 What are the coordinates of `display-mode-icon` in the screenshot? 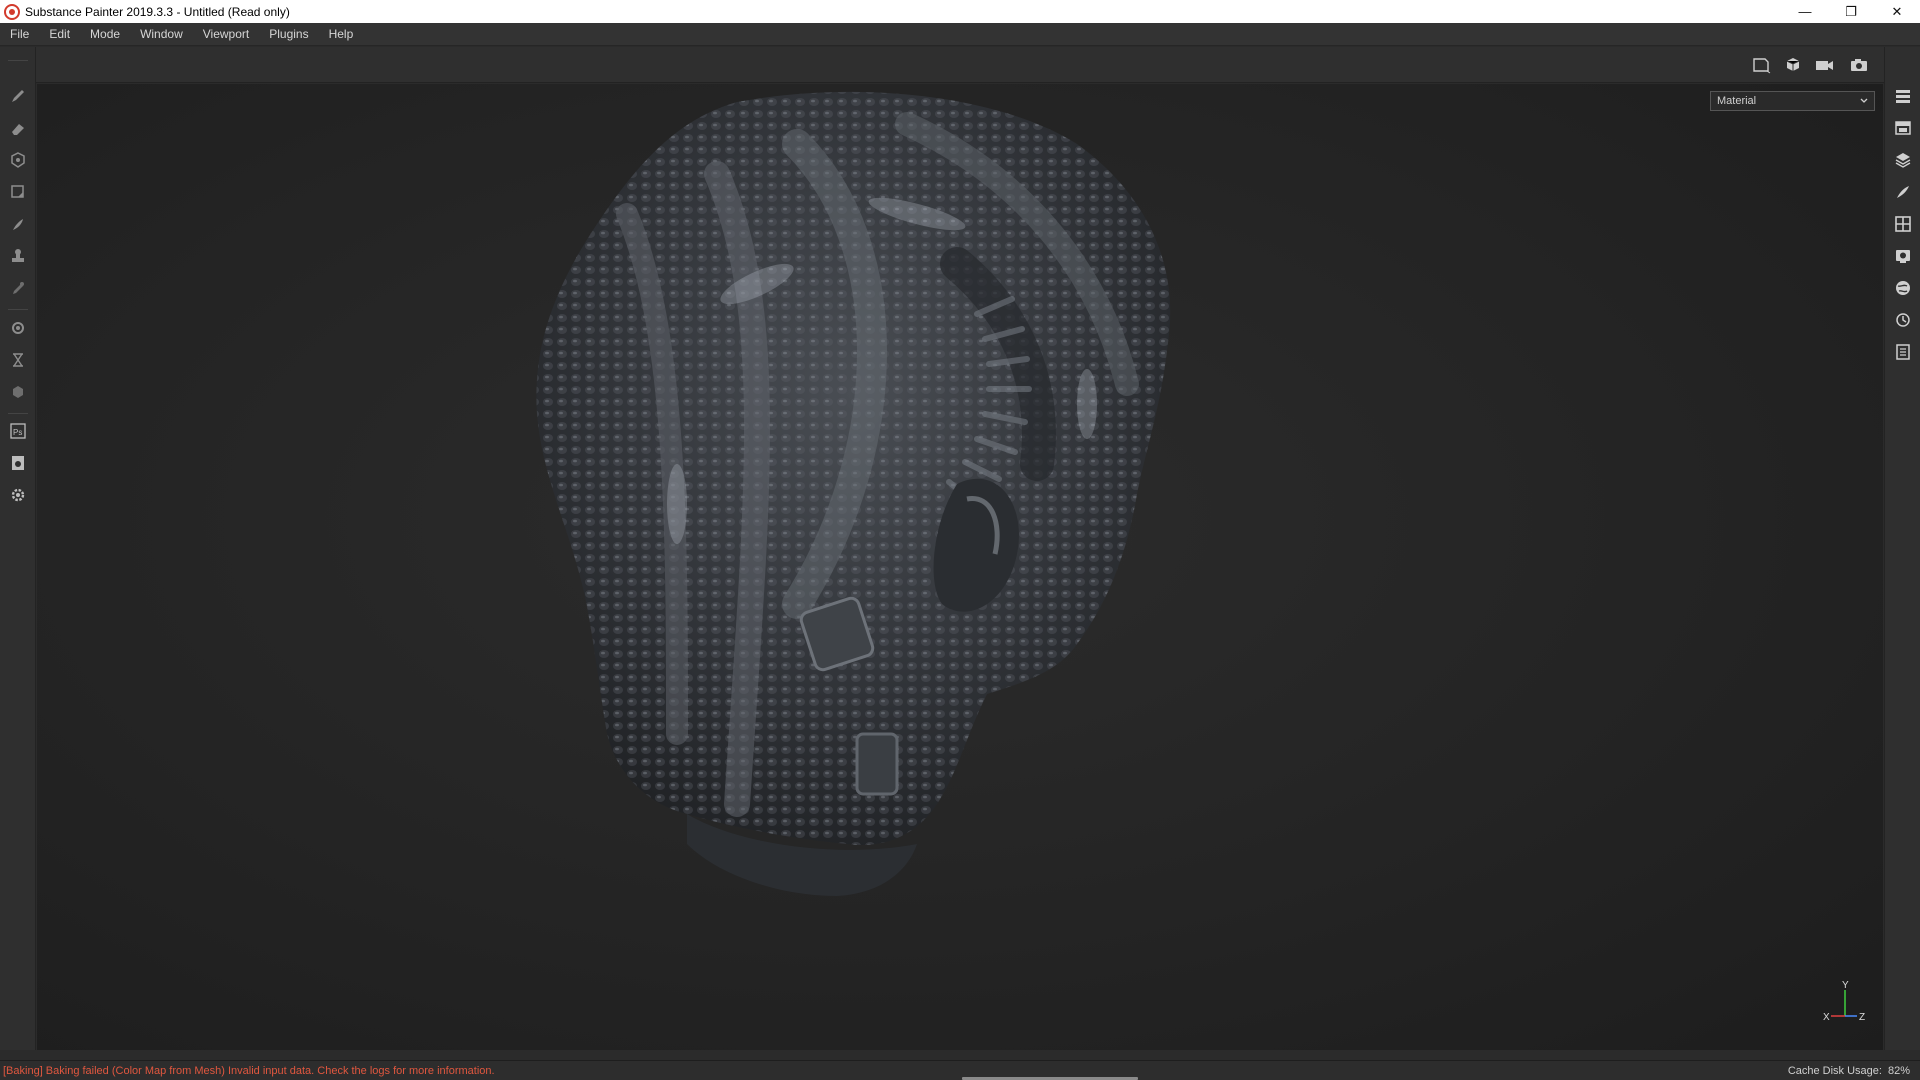 It's located at (1762, 65).